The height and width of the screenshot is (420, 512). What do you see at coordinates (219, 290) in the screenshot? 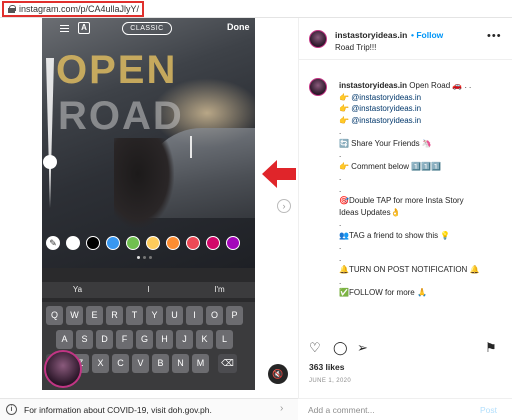
I see `suggestion: I'm` at bounding box center [219, 290].